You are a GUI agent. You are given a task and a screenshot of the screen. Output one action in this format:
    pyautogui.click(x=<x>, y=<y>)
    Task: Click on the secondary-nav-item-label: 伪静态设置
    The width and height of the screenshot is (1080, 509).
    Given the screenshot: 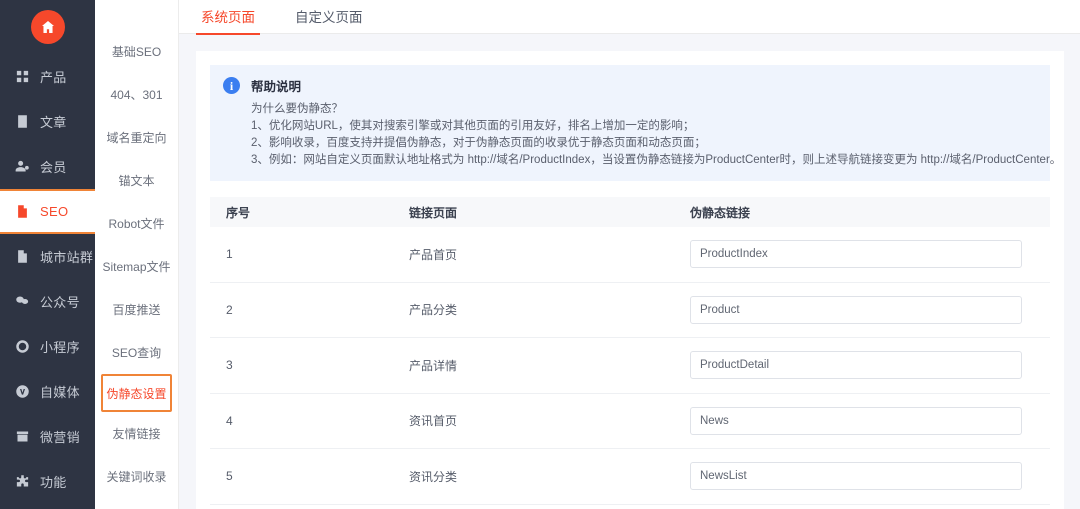 What is the action you would take?
    pyautogui.click(x=136, y=393)
    